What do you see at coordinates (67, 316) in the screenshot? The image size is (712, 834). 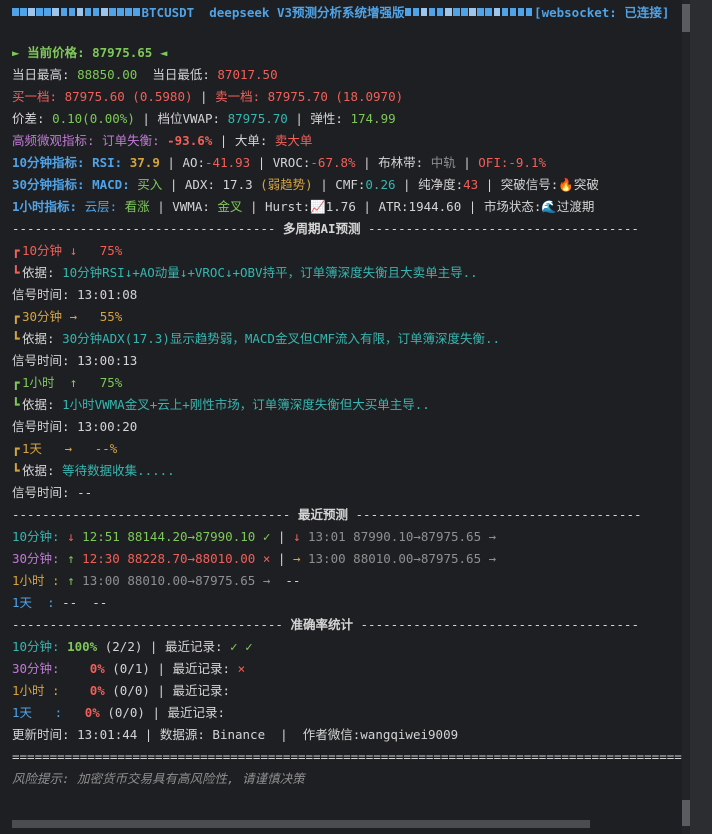 I see `prediction-30m-head: ┏ 30分钟 → 55%` at bounding box center [67, 316].